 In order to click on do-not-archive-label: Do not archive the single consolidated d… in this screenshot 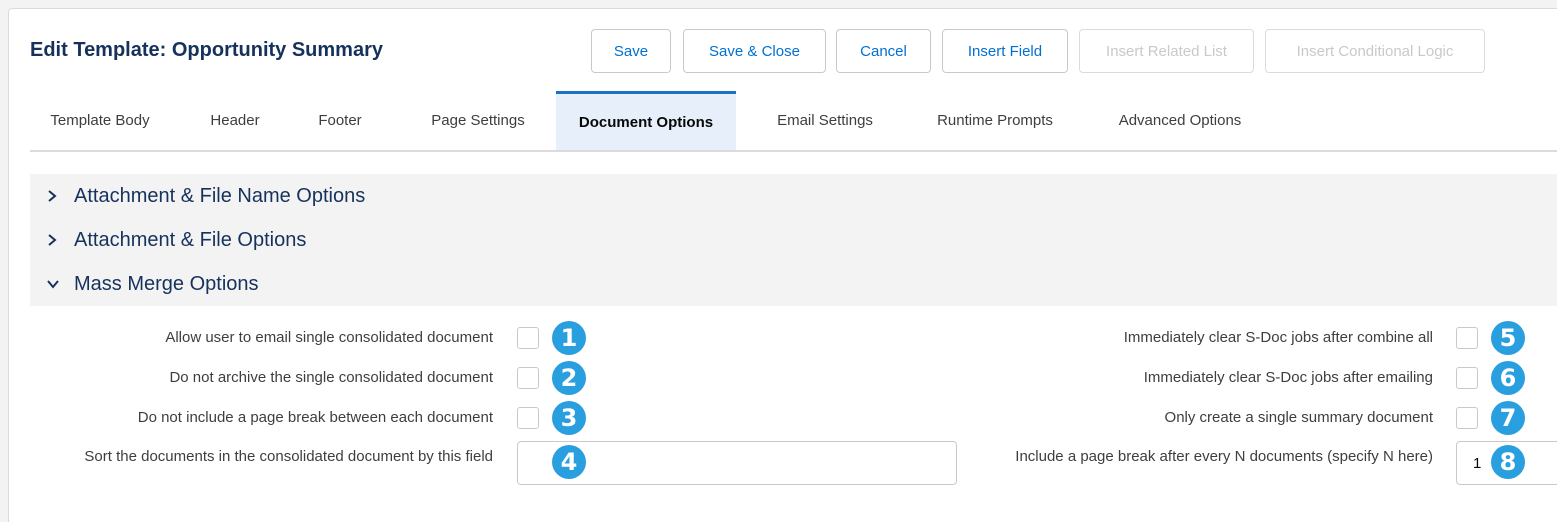, I will do `click(331, 377)`.